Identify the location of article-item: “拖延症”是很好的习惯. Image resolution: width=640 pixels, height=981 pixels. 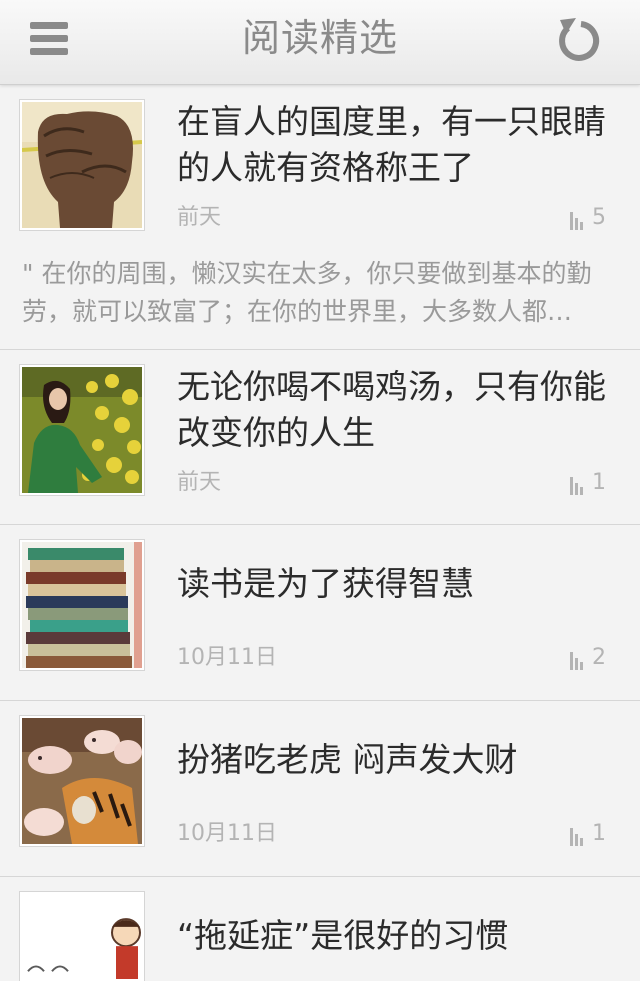
(320, 929).